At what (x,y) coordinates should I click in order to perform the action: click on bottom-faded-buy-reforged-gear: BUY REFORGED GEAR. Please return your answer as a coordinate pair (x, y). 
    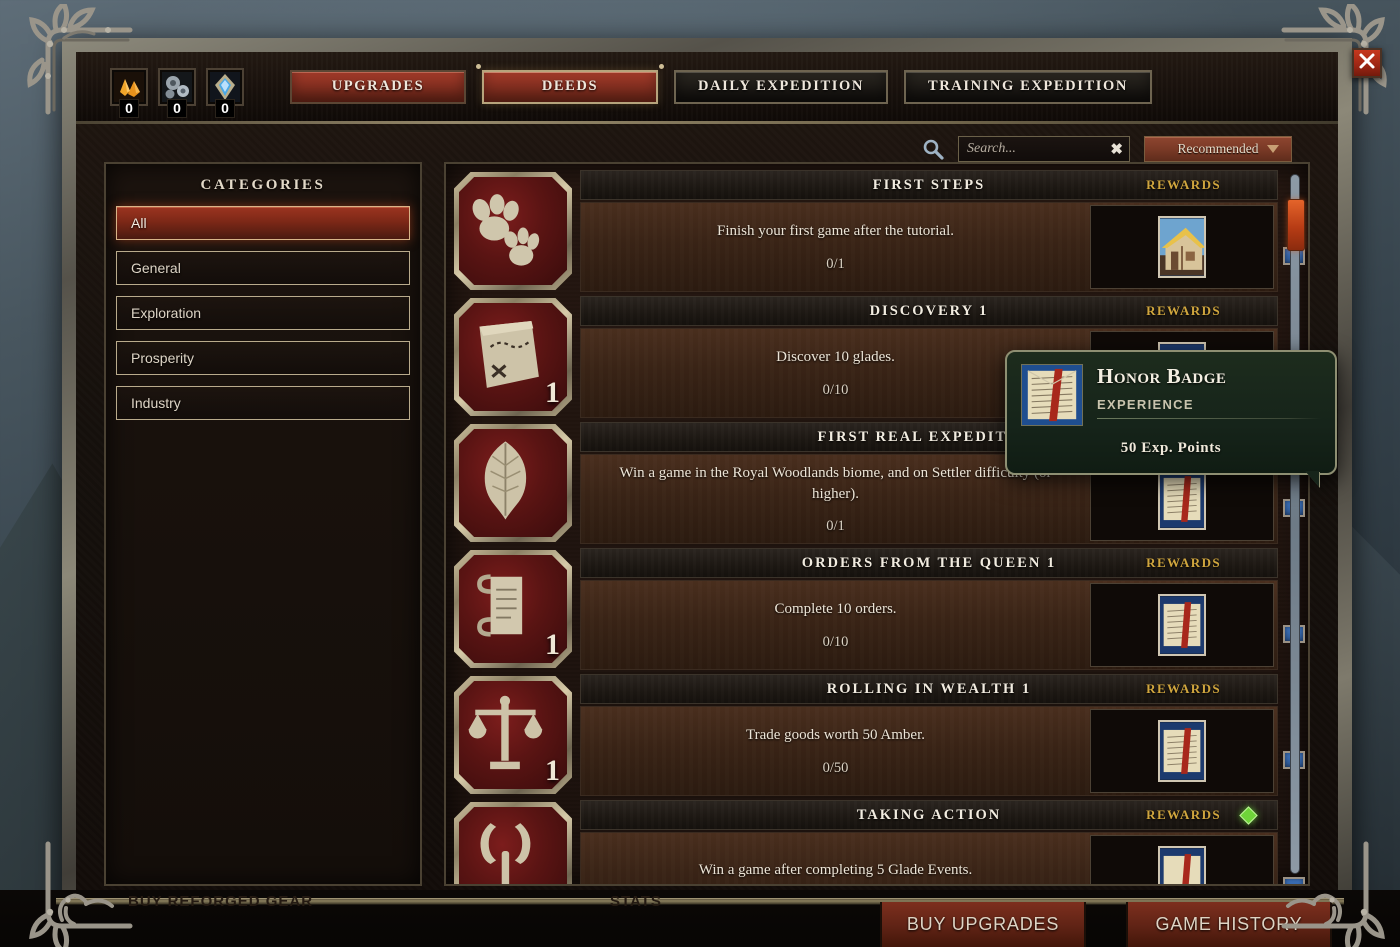
    Looking at the image, I should click on (221, 901).